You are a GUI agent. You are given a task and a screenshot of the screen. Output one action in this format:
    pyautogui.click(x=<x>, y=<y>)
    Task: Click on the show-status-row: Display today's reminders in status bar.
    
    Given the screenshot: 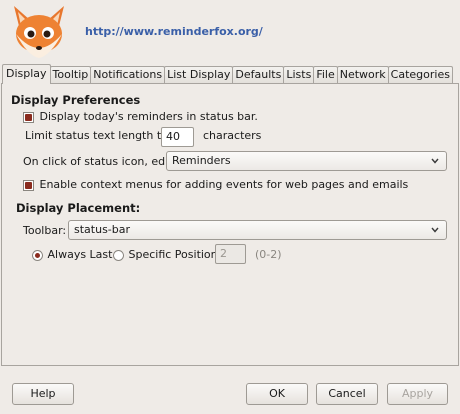 What is the action you would take?
    pyautogui.click(x=140, y=116)
    